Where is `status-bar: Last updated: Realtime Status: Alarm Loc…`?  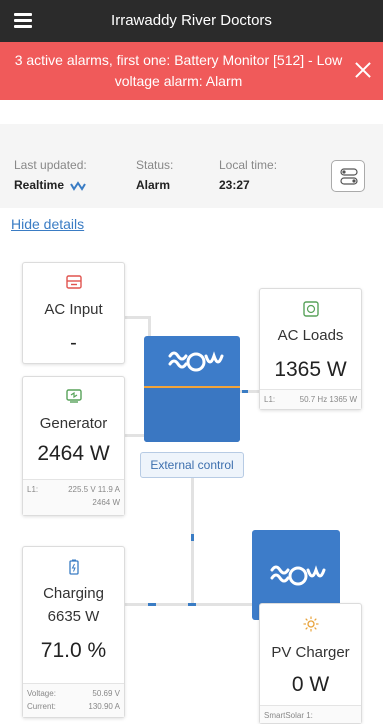
status-bar: Last updated: Realtime Status: Alarm Loc… is located at coordinates (191, 166).